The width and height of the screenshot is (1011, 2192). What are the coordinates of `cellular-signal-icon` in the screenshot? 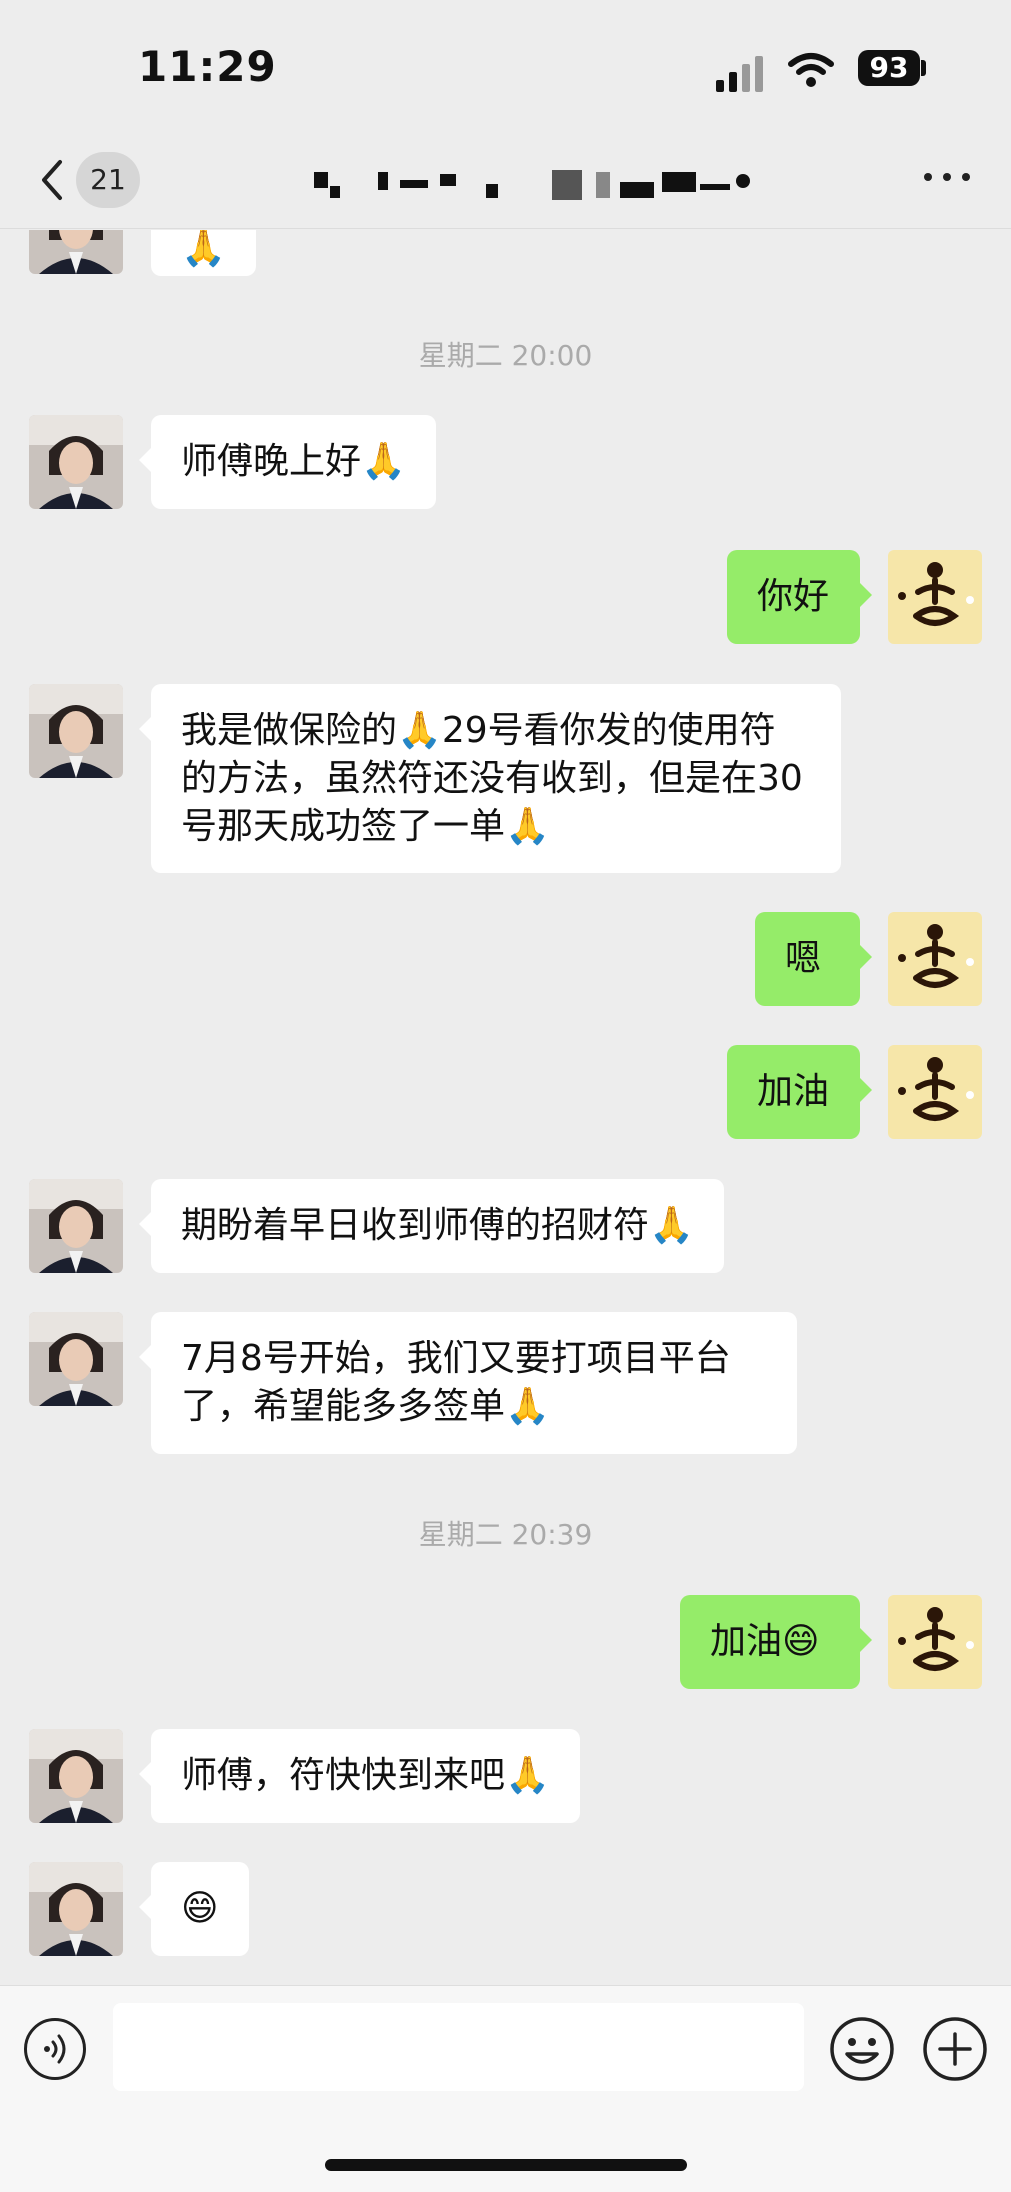 It's located at (742, 72).